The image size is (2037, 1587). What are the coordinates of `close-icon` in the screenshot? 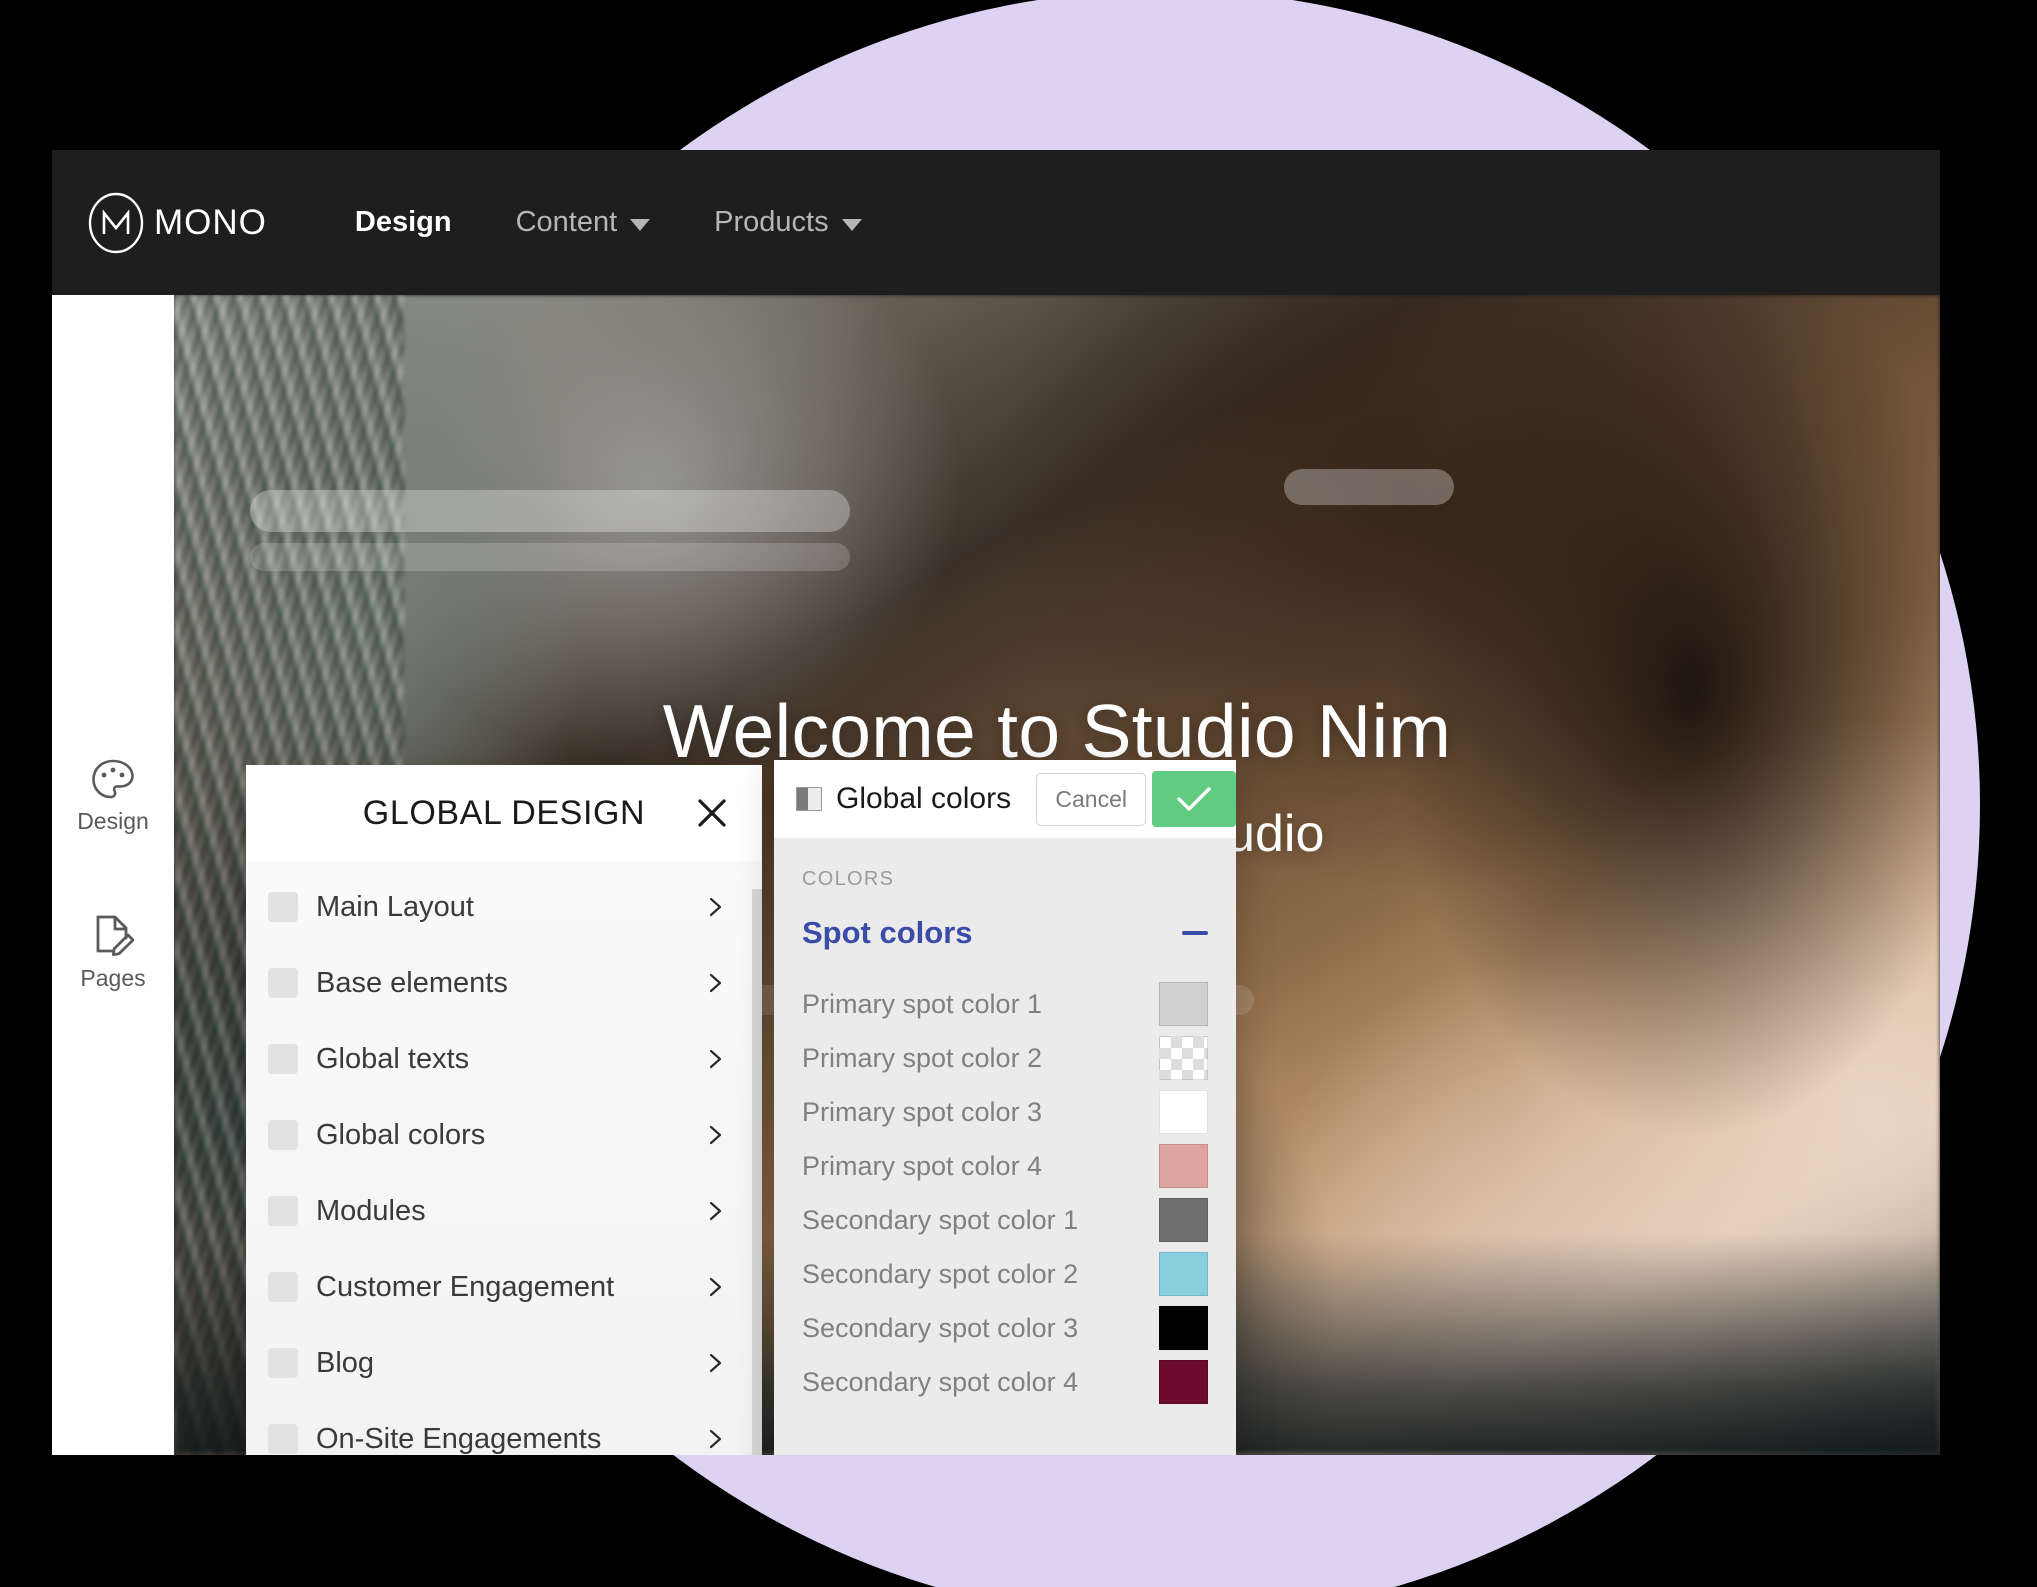 It's located at (712, 813).